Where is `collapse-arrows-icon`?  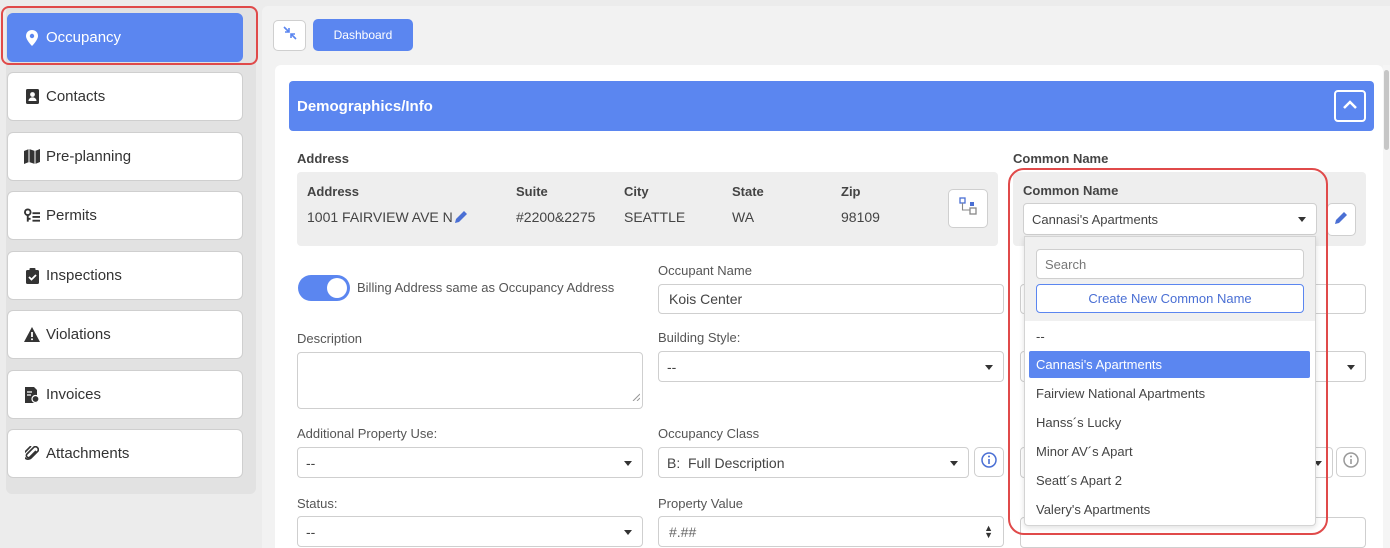 collapse-arrows-icon is located at coordinates (290, 35).